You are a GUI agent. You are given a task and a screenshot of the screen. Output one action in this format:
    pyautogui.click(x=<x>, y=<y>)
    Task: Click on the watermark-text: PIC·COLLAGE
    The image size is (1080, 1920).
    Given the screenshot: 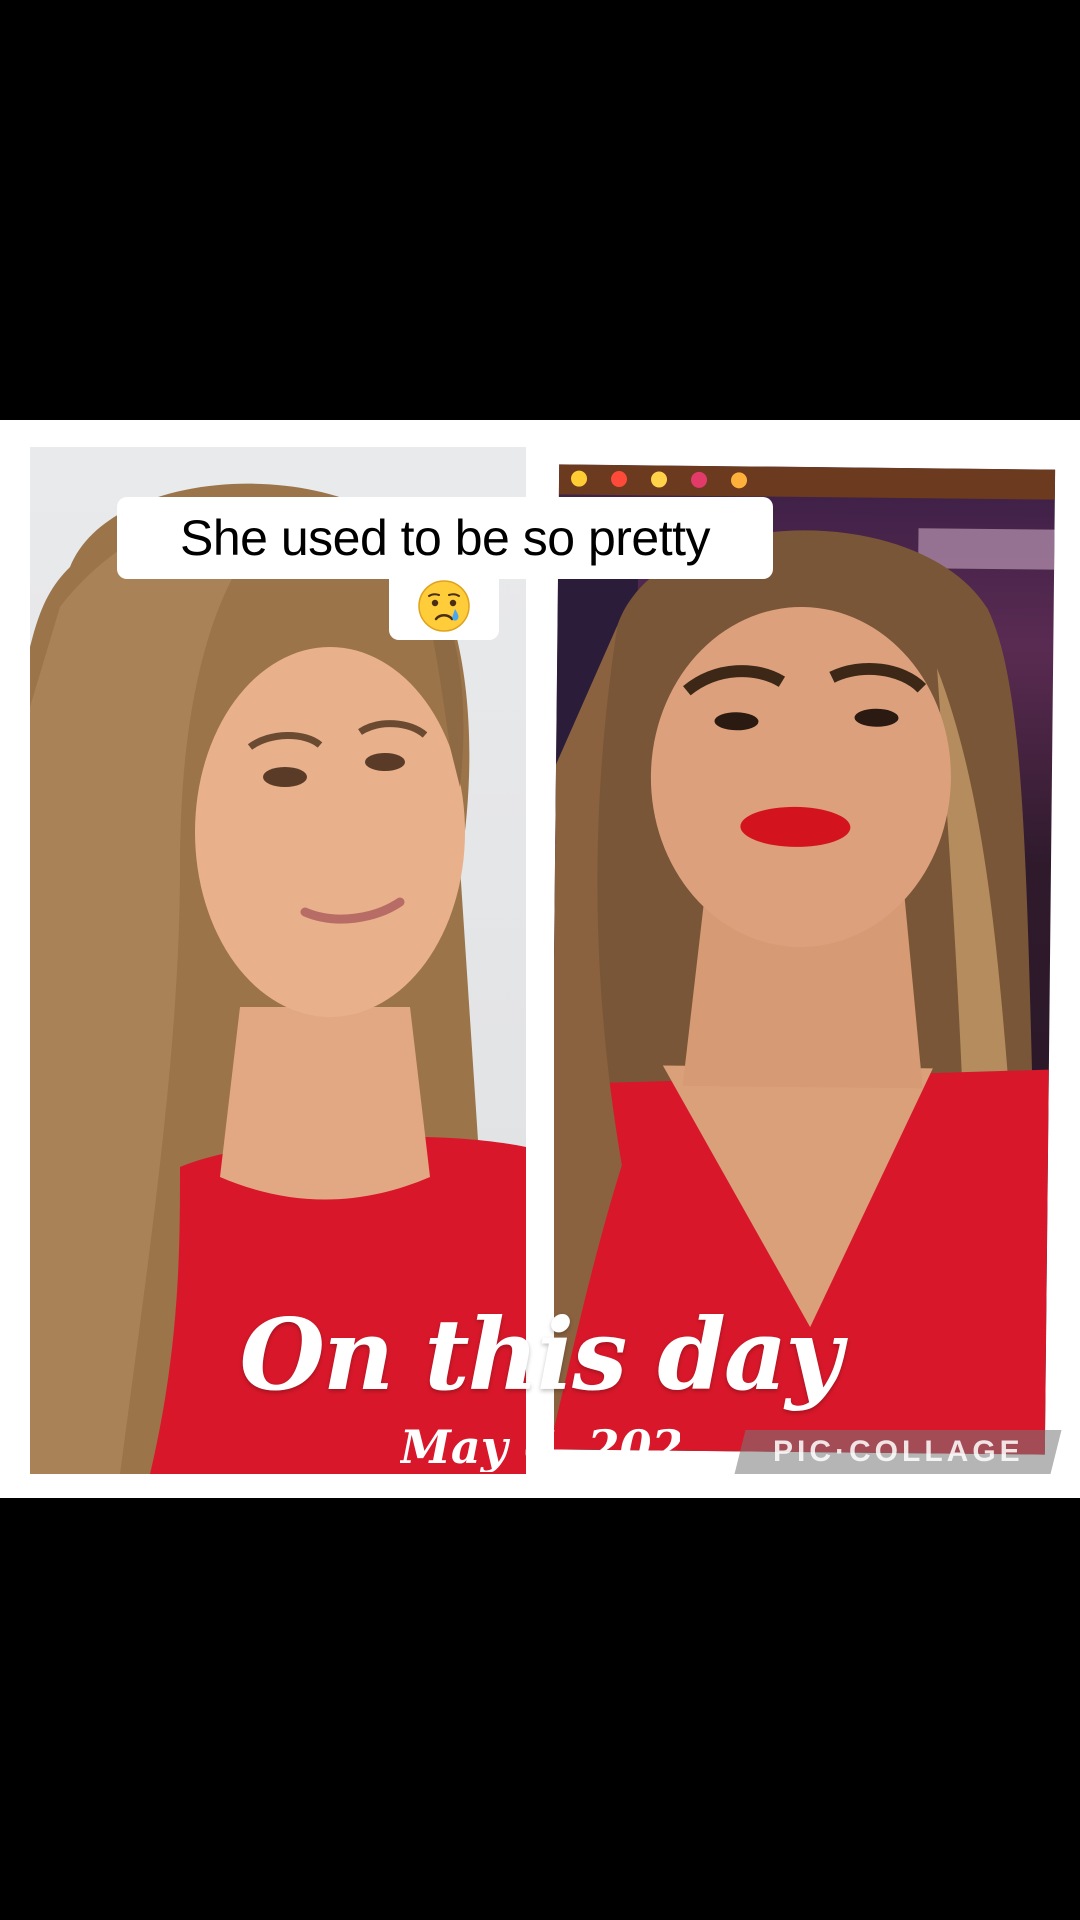 What is the action you would take?
    pyautogui.click(x=898, y=1451)
    